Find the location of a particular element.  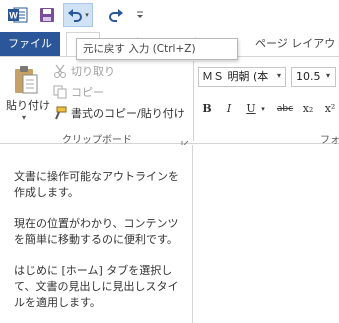

word-app-icon: W is located at coordinates (18, 15).